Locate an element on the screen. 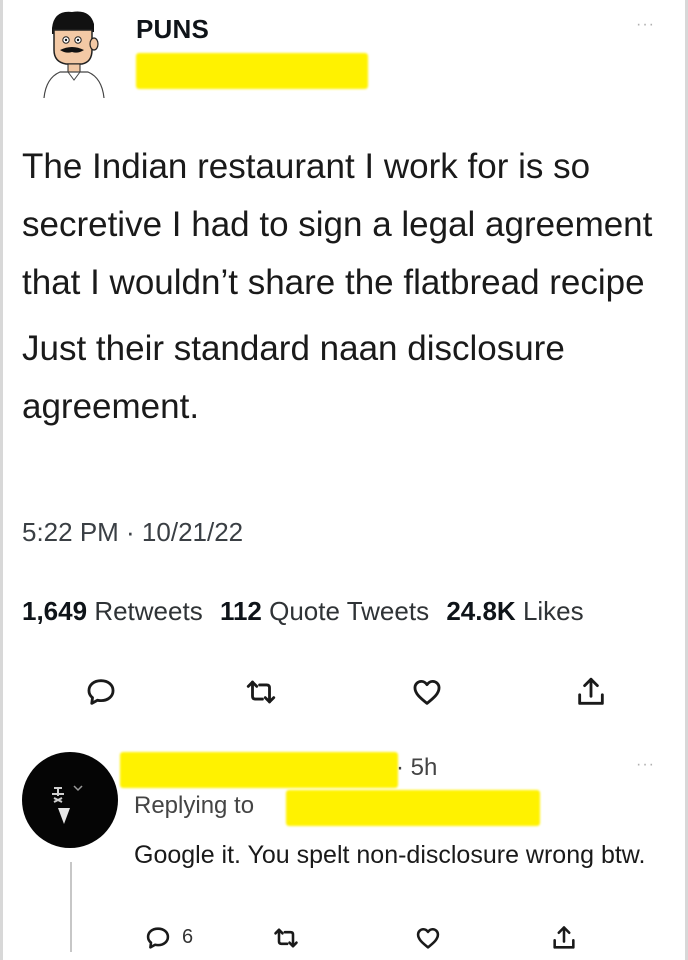  tweet-timestamp: 5:22 PM · 10/21/22 is located at coordinates (132, 532).